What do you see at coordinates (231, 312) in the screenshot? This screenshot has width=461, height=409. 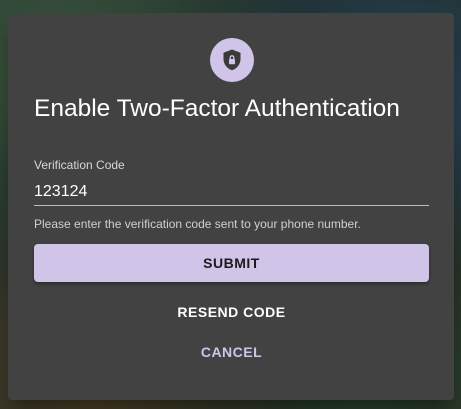 I see `resend-code-button: RESEND CODE` at bounding box center [231, 312].